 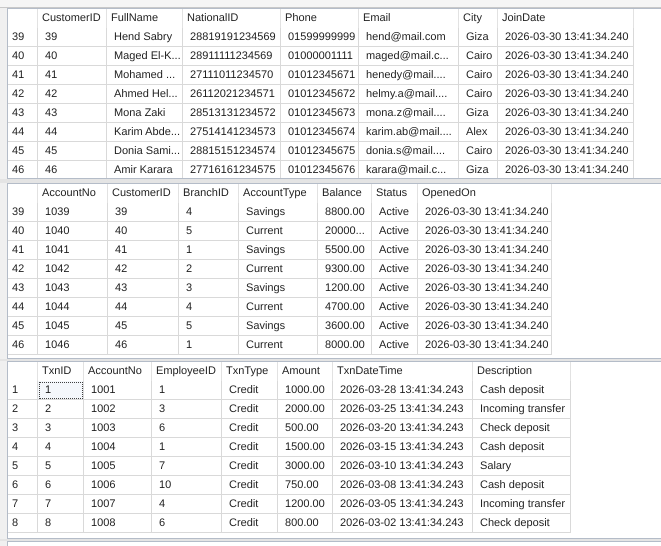 What do you see at coordinates (478, 132) in the screenshot?
I see `table-cell: Alex` at bounding box center [478, 132].